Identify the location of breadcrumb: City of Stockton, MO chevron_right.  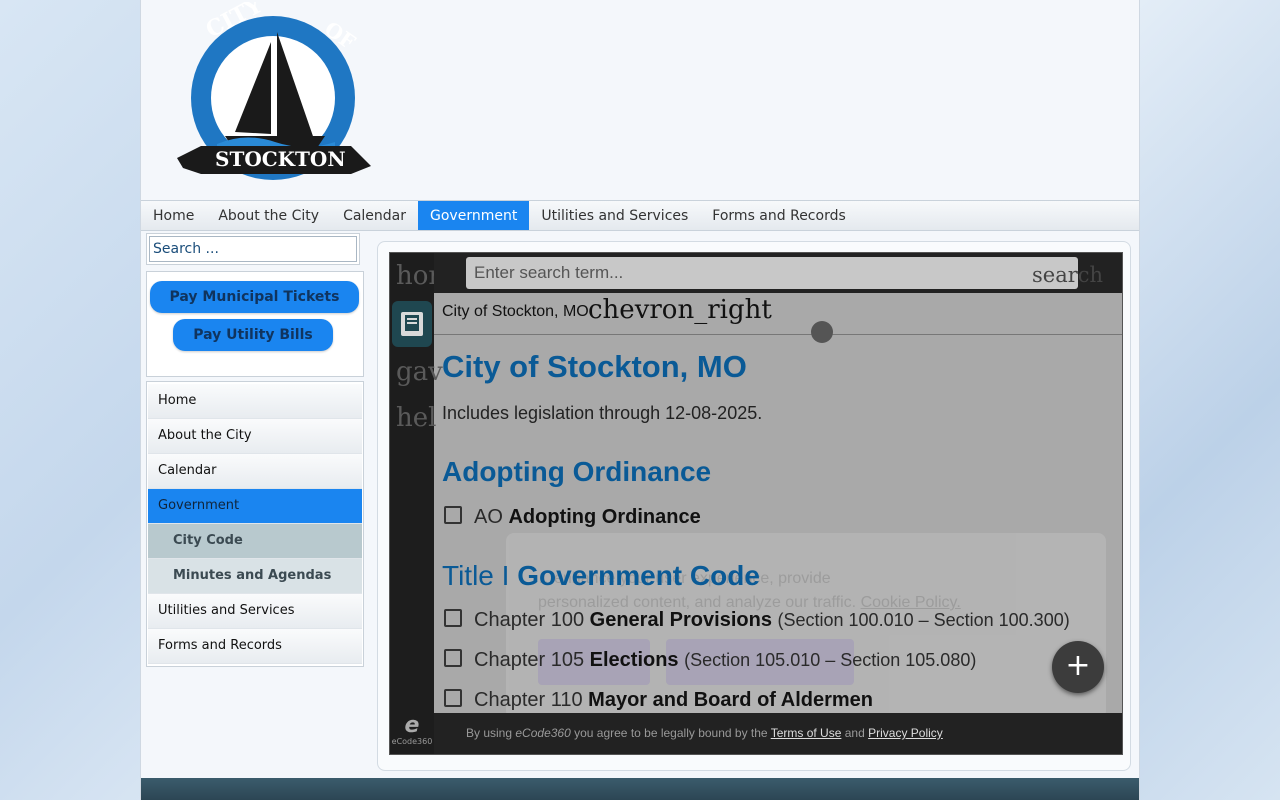
(778, 318).